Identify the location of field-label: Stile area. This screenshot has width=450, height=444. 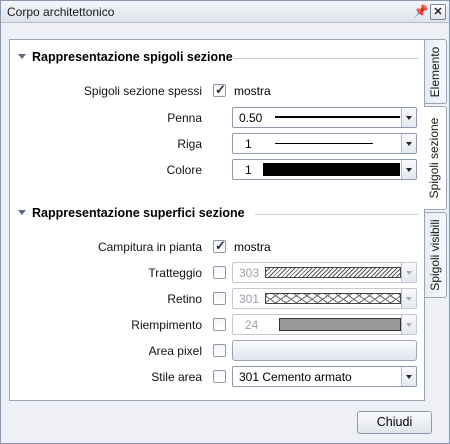
(176, 377).